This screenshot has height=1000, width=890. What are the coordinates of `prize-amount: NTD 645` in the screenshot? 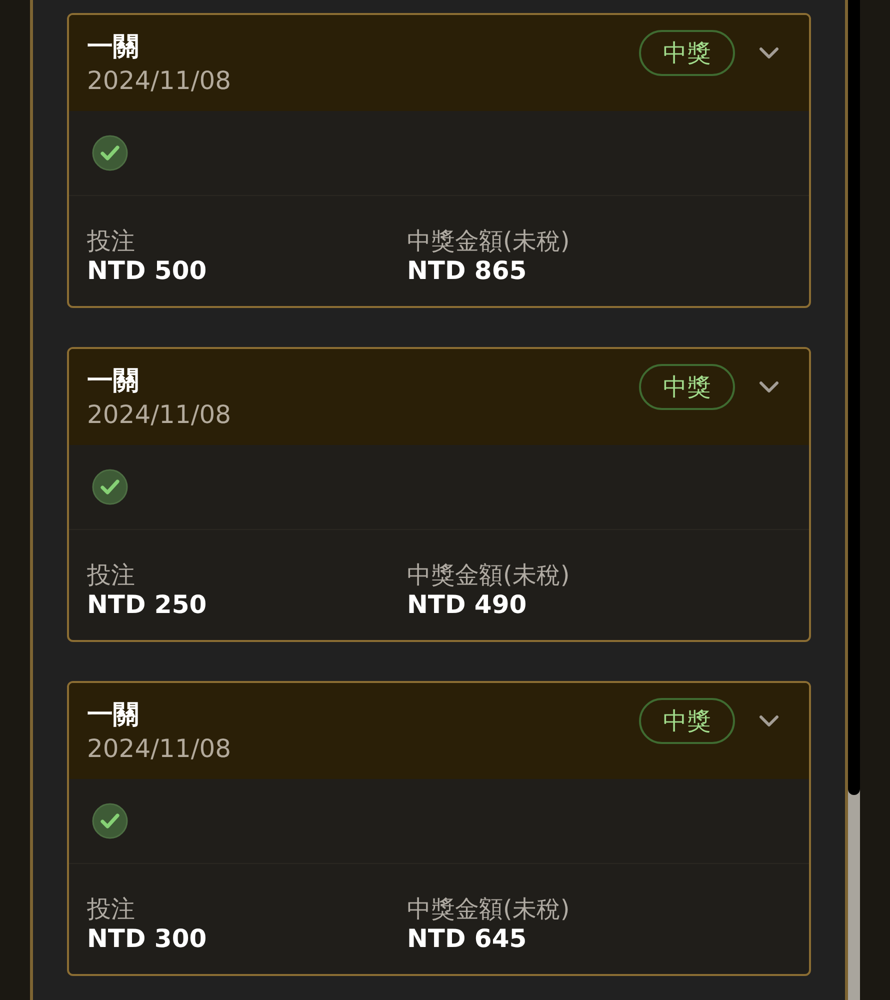 It's located at (467, 939).